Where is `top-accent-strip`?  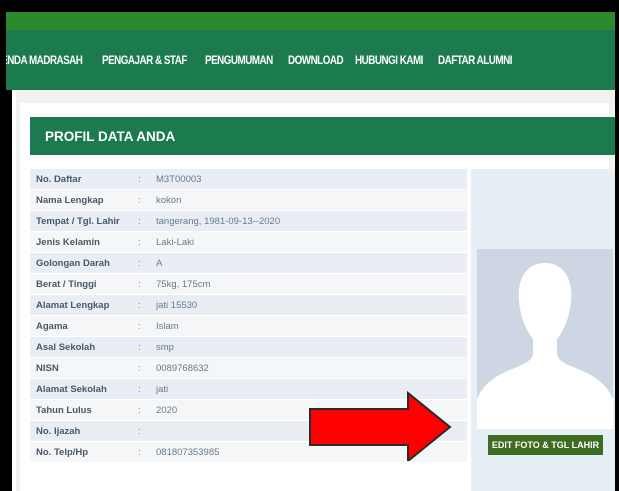 top-accent-strip is located at coordinates (310, 21).